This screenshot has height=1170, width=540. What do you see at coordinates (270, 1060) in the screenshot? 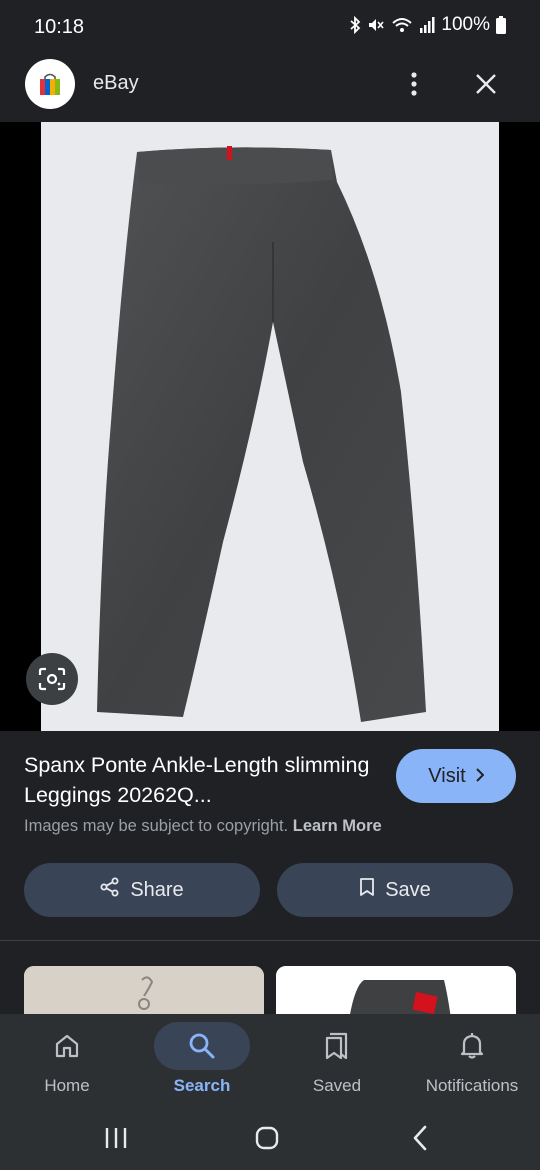
I see `bottom-nav: Home Search Saved Notifications` at bounding box center [270, 1060].